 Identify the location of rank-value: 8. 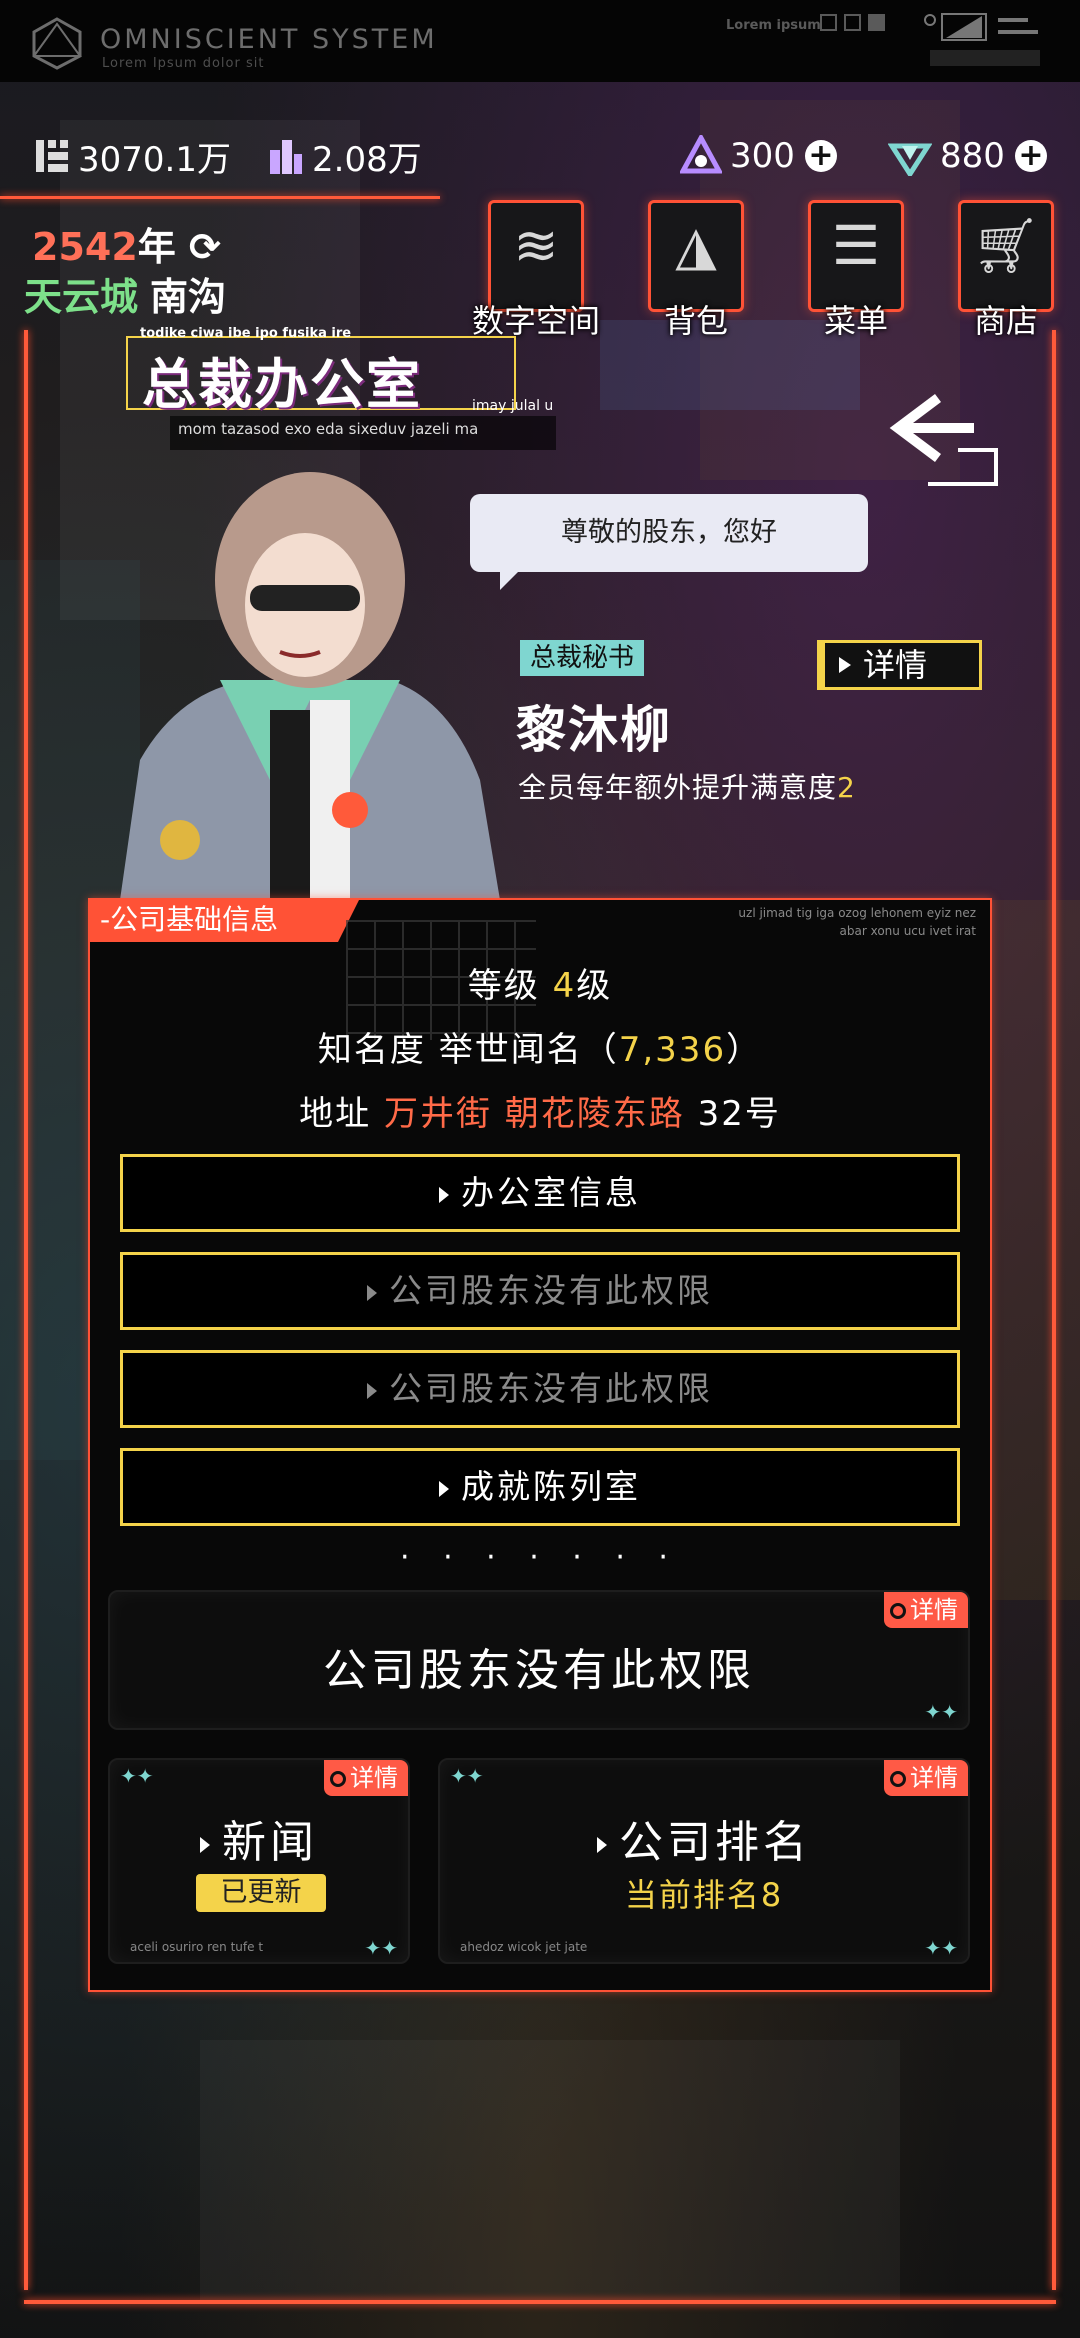
(772, 1895).